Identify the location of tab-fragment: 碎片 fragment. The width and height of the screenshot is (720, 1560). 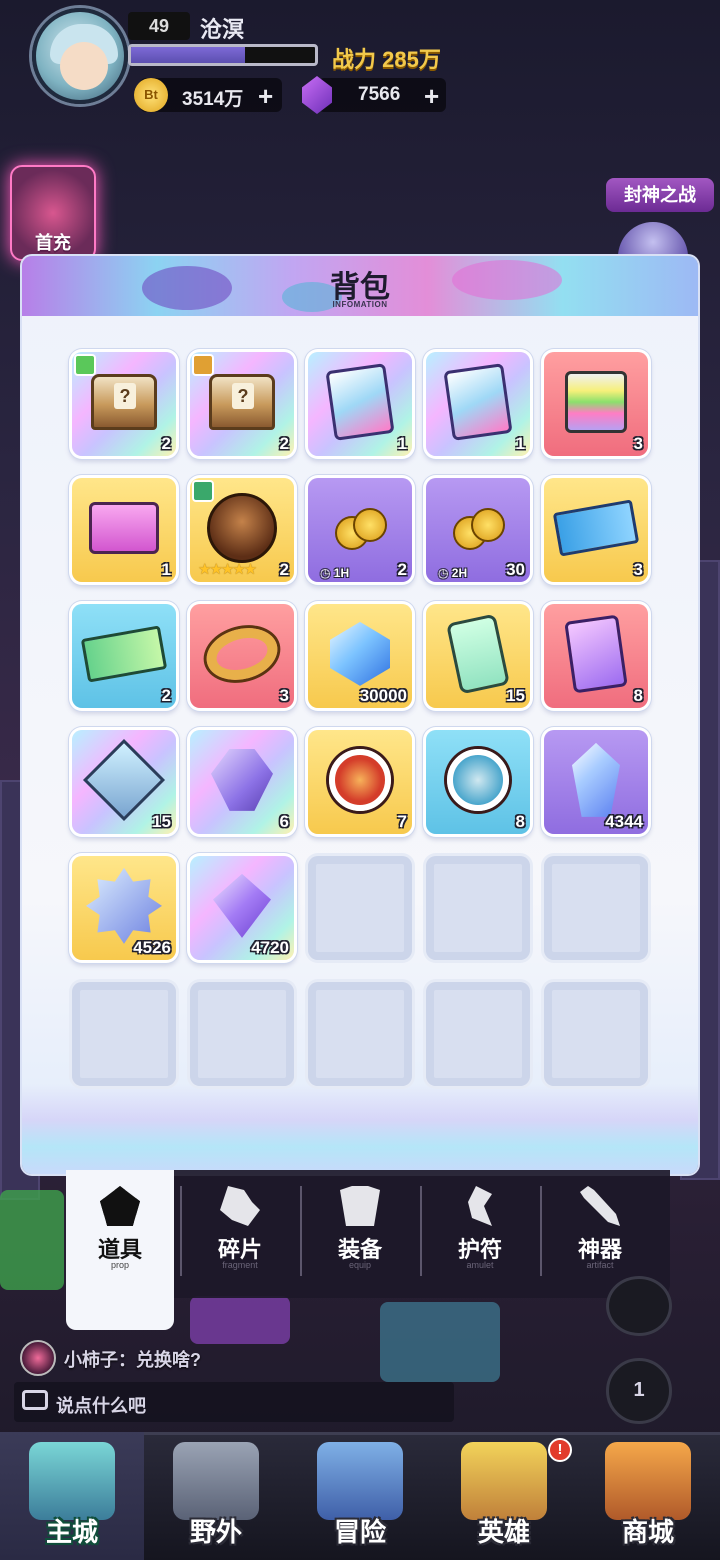
(240, 1234).